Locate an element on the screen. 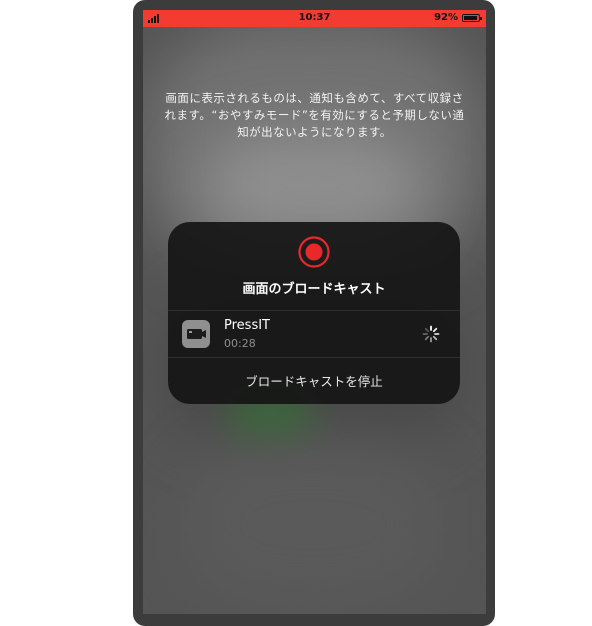  status-bar: 10:37 92% is located at coordinates (314, 18).